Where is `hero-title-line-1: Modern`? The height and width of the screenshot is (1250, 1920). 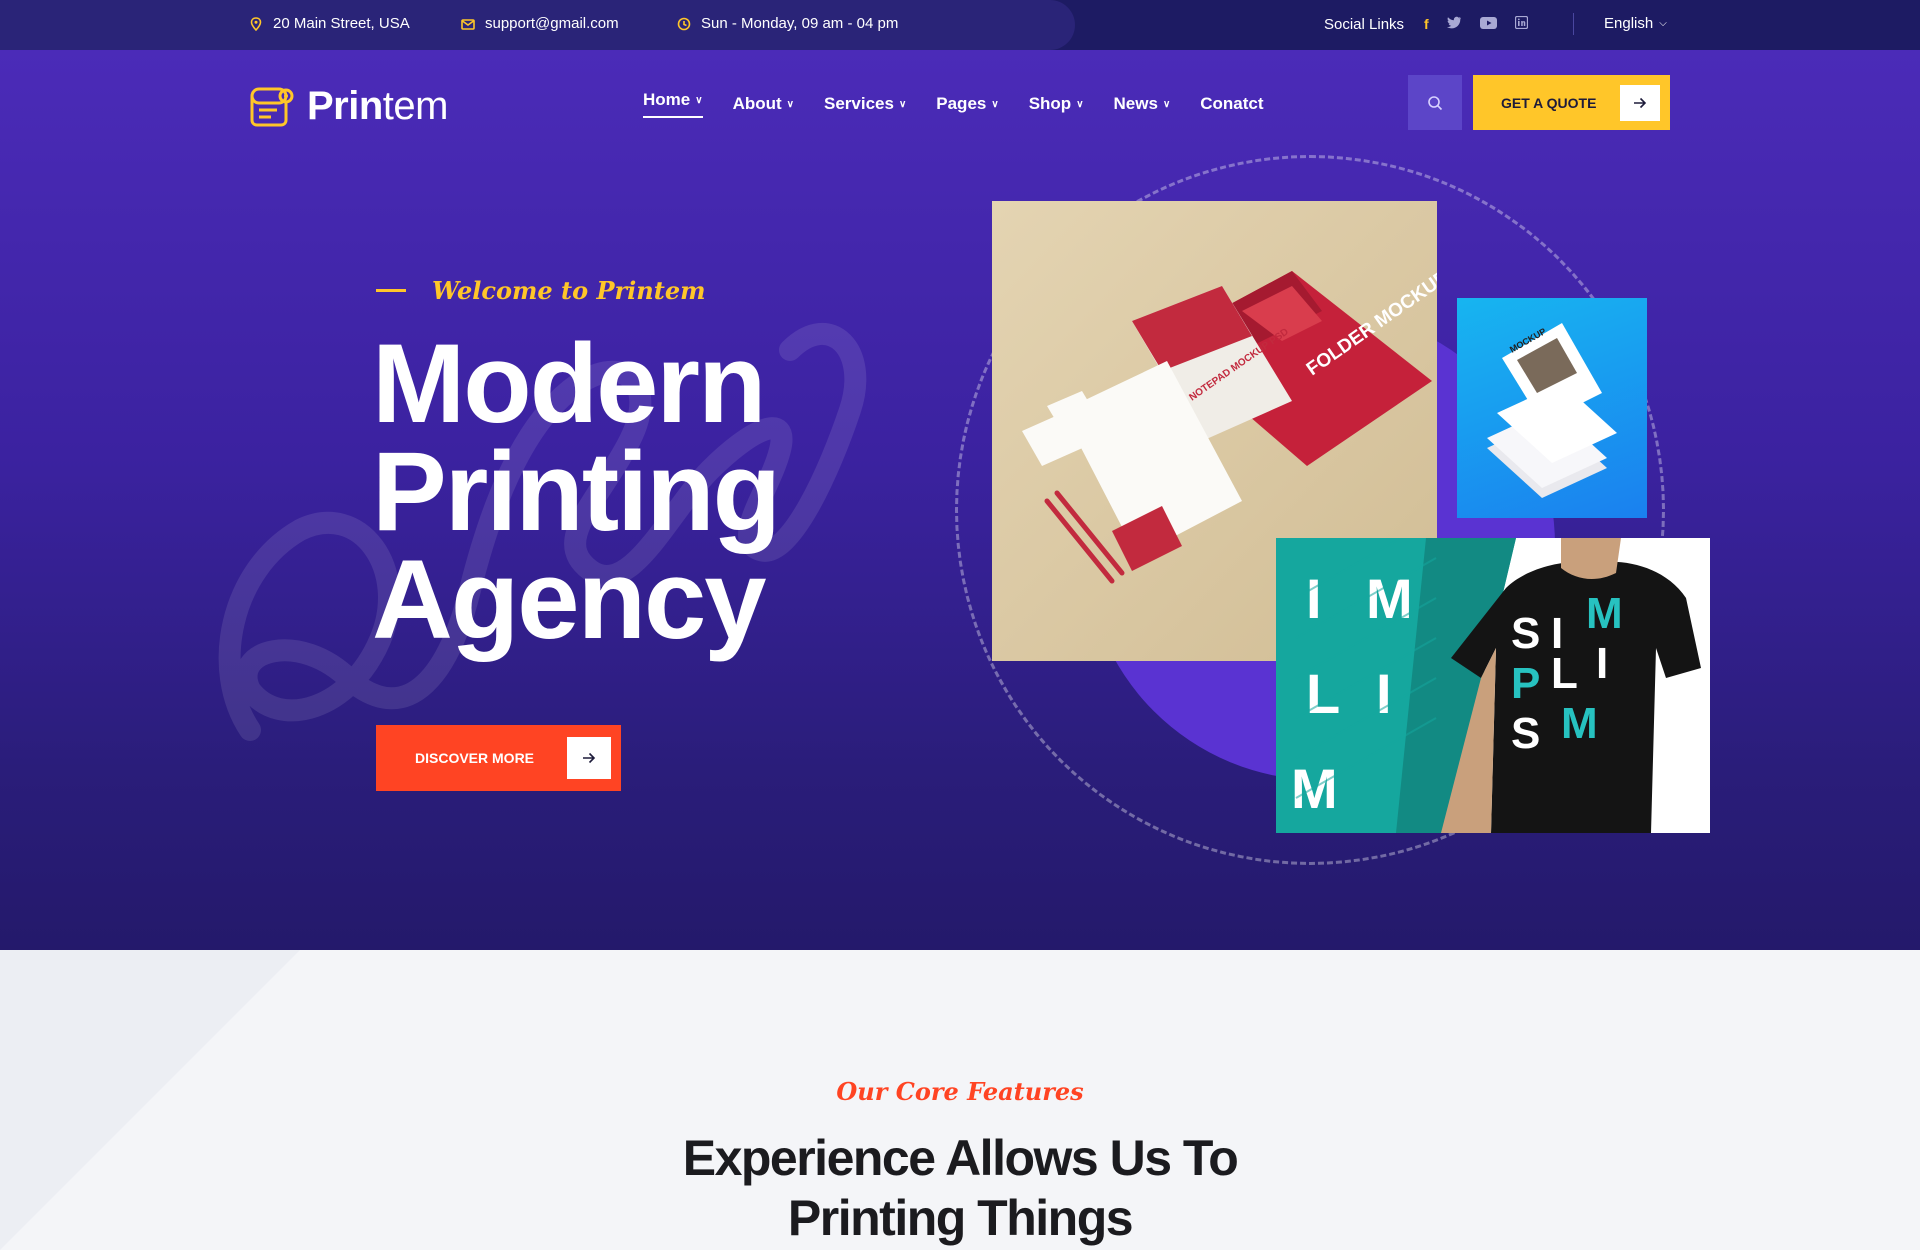 hero-title-line-1: Modern is located at coordinates (569, 383).